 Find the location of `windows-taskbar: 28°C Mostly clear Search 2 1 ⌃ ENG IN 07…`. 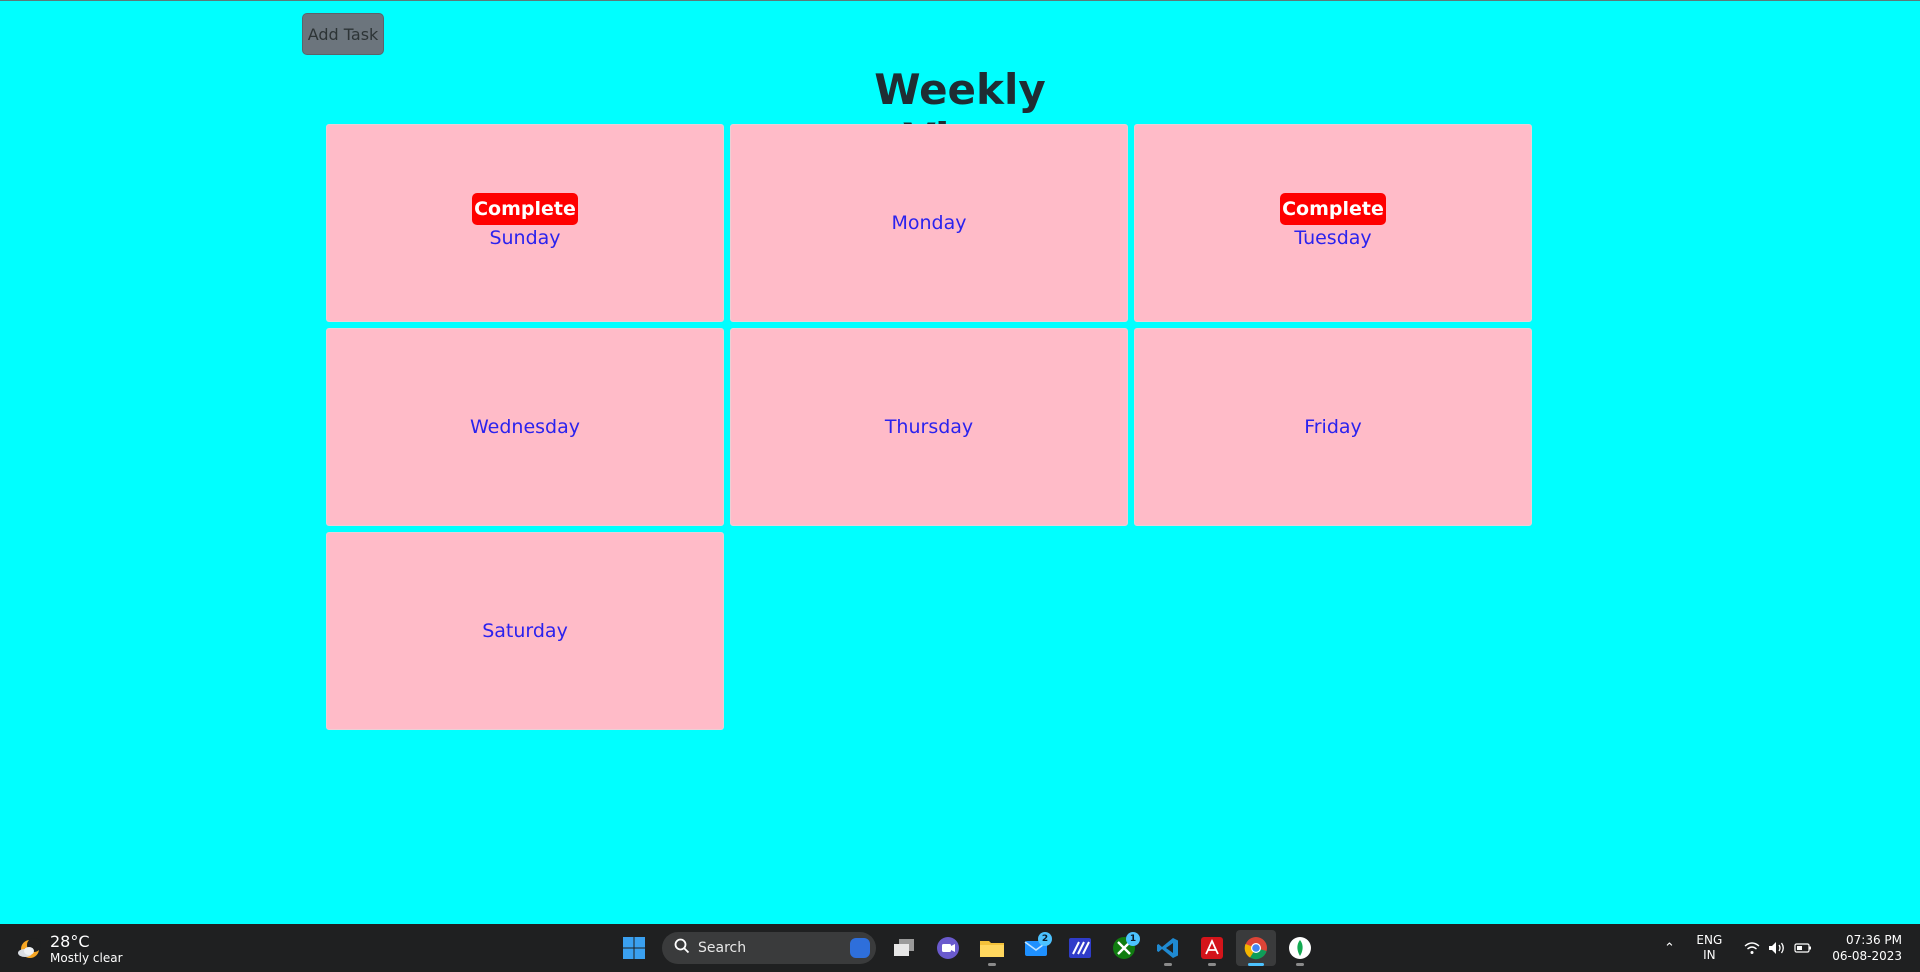

windows-taskbar: 28°C Mostly clear Search 2 1 ⌃ ENG IN 07… is located at coordinates (960, 948).